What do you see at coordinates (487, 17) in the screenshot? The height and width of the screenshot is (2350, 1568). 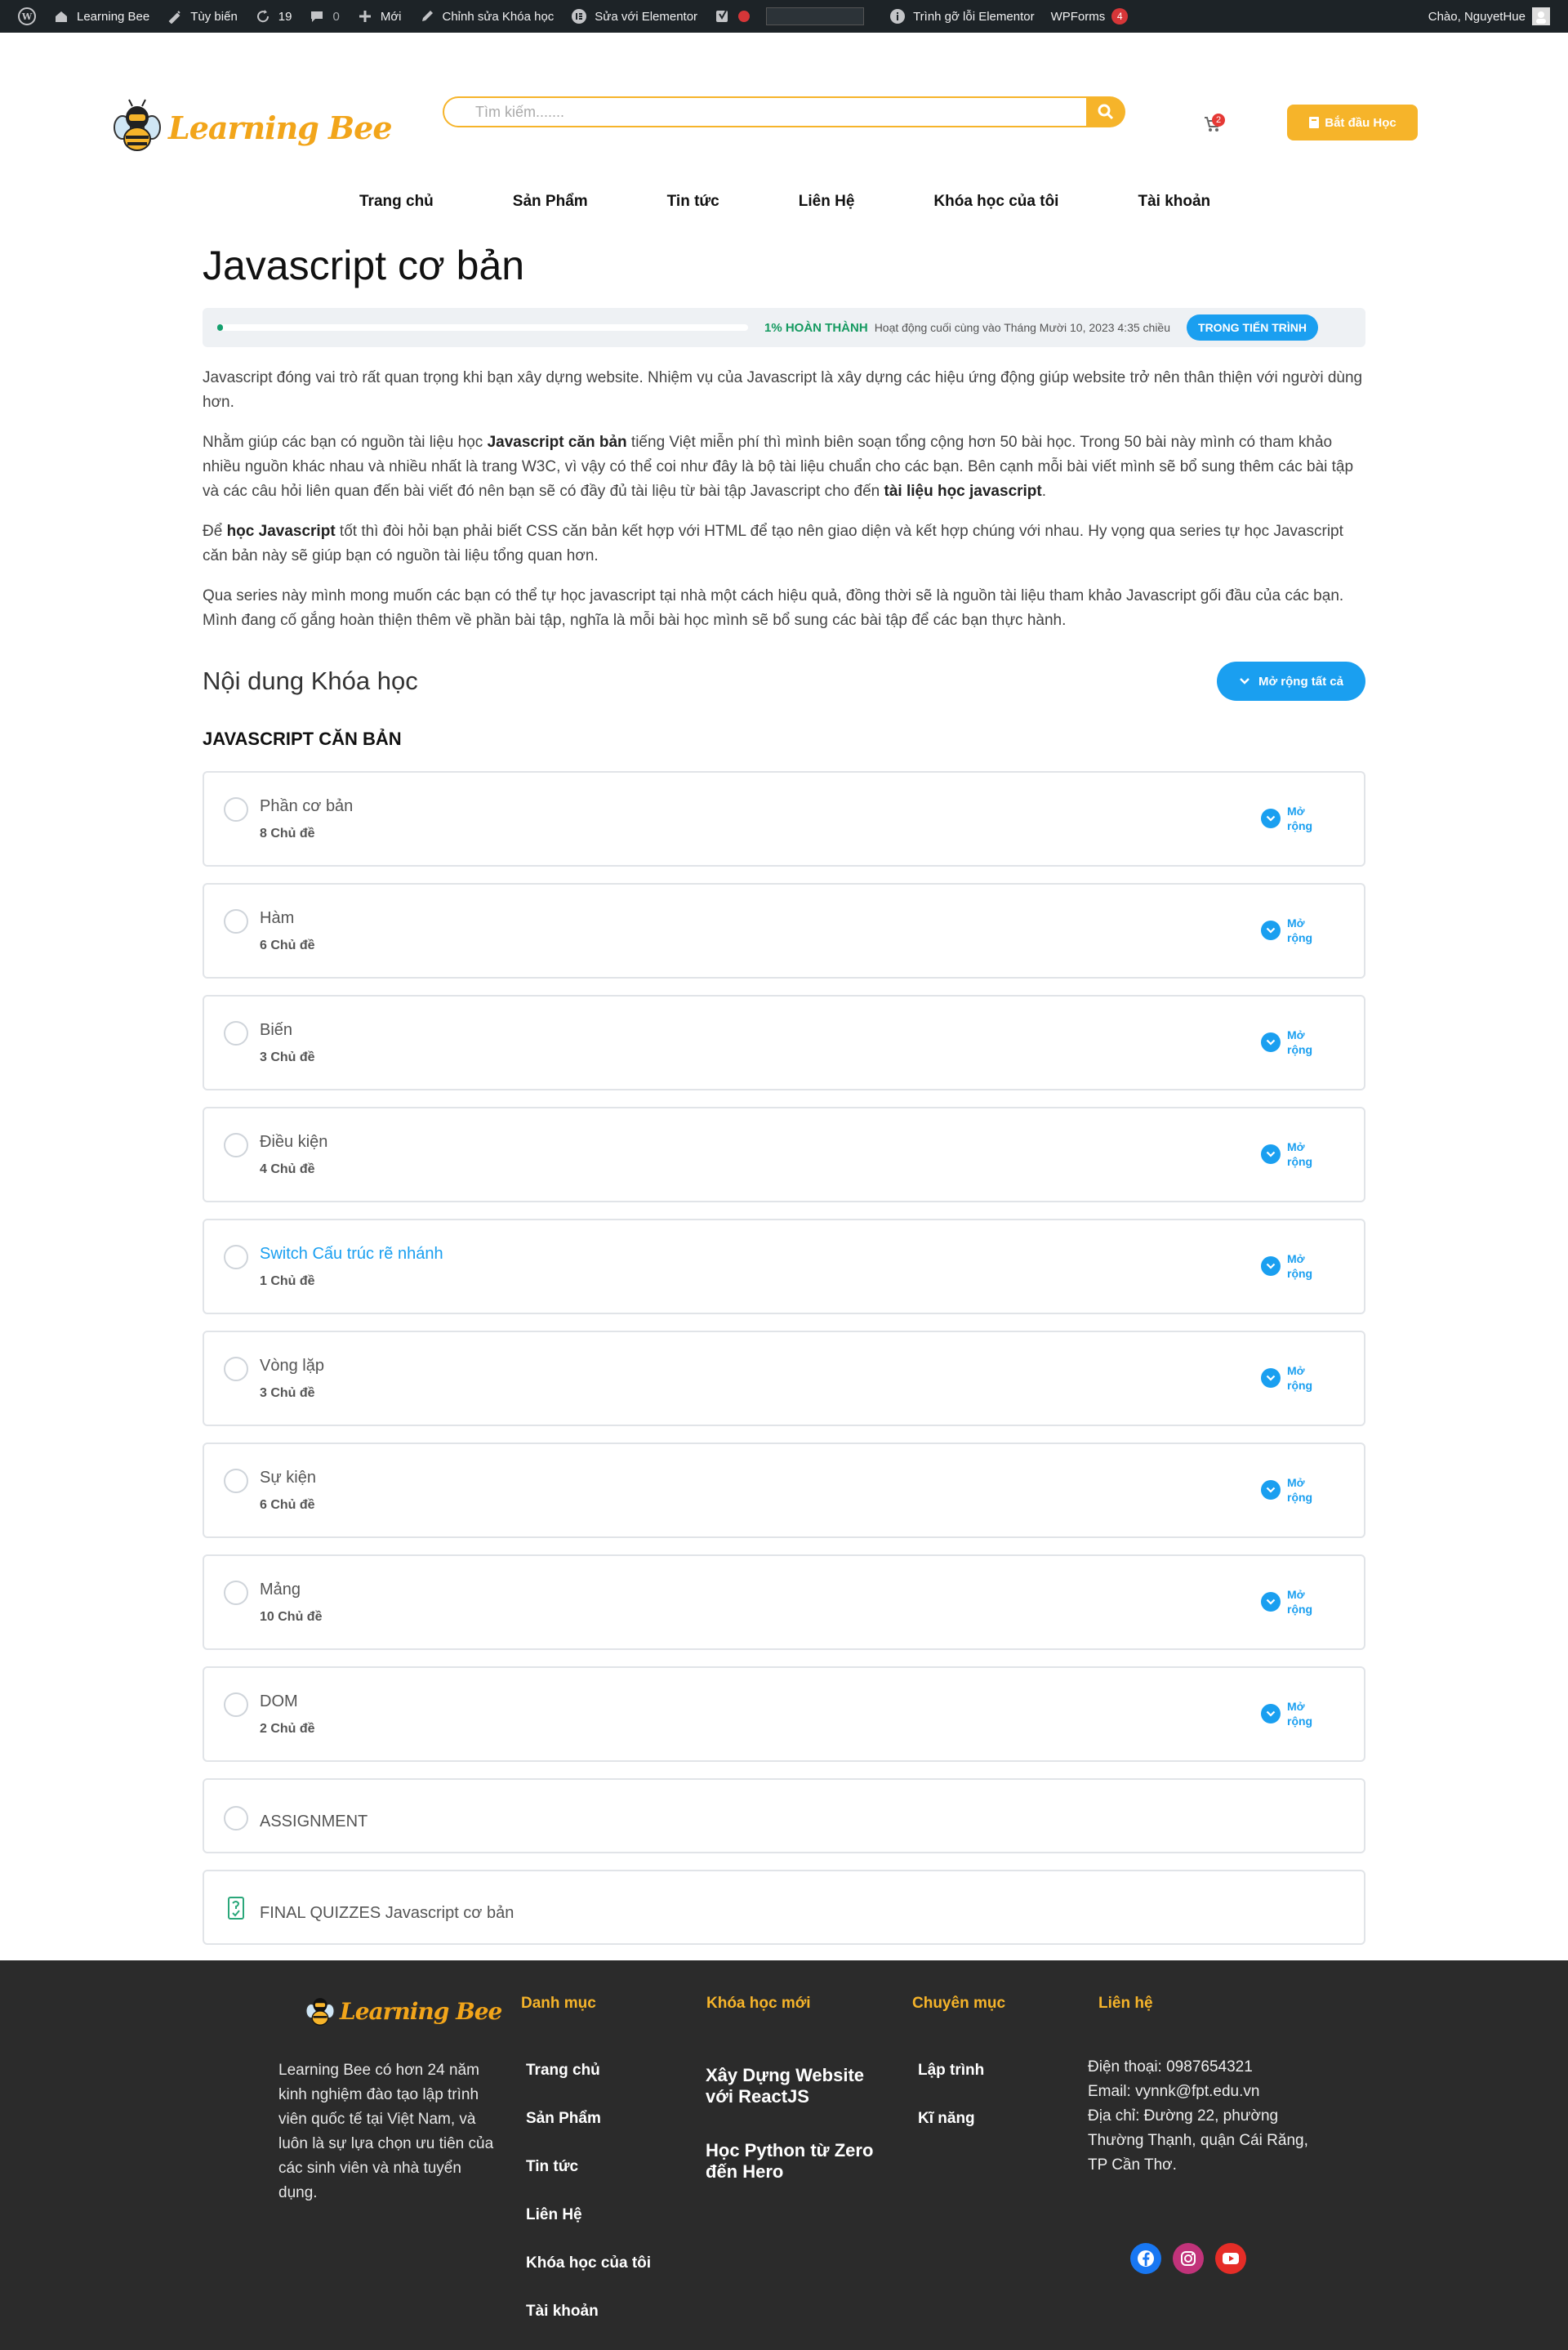 I see `edit-course-link: Chỉnh sửa Khóa học` at bounding box center [487, 17].